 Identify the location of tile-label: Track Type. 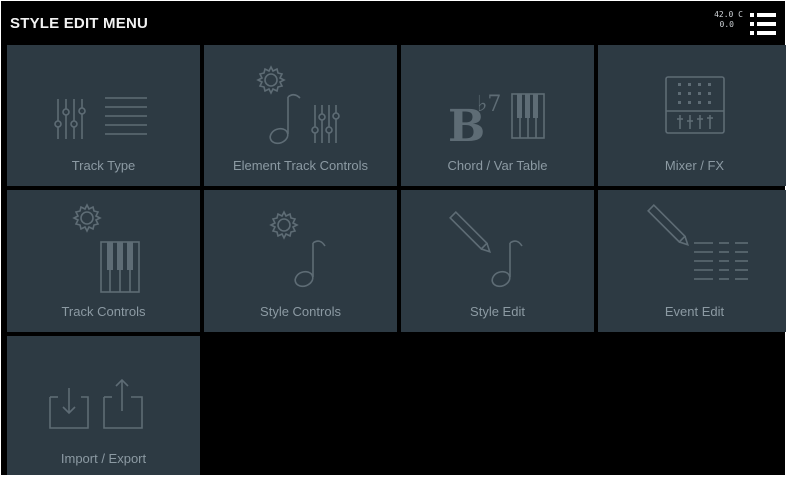
(103, 165).